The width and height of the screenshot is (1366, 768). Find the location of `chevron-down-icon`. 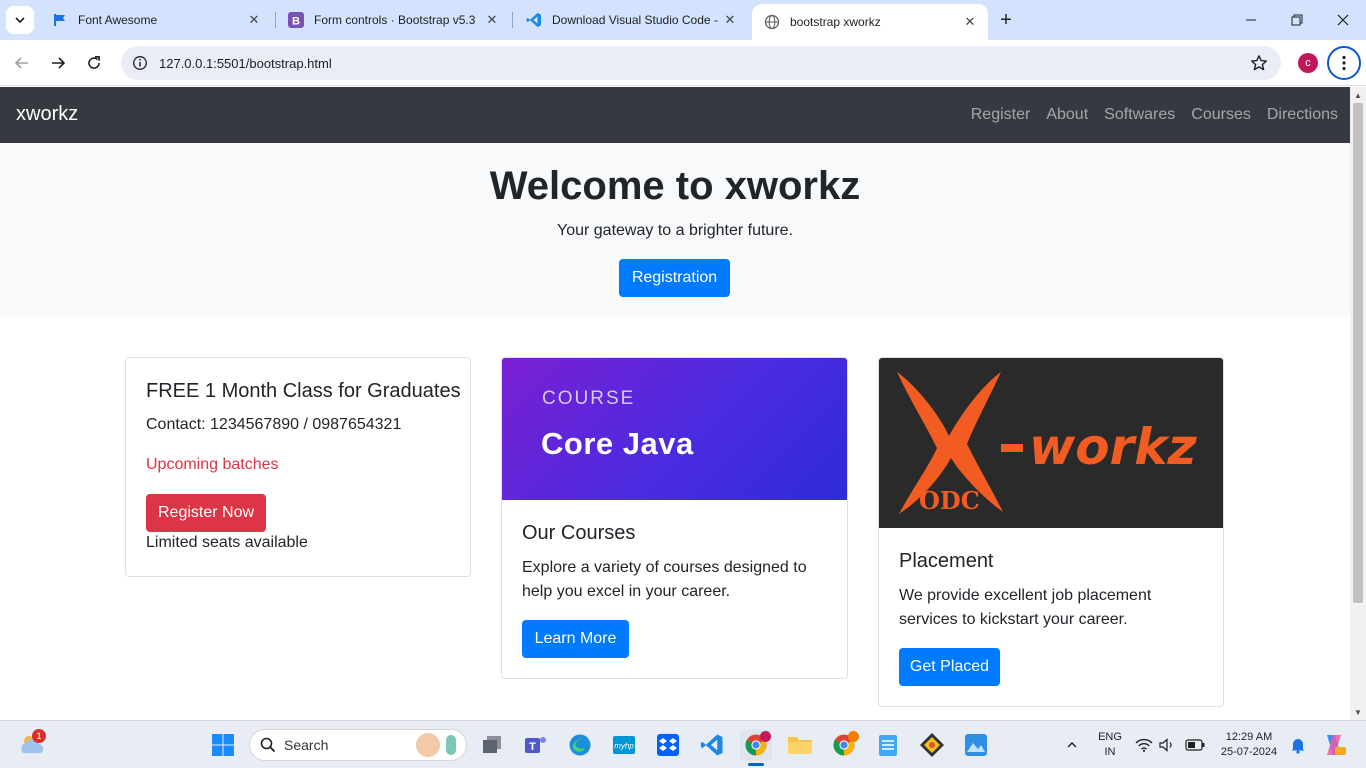

chevron-down-icon is located at coordinates (20, 20).